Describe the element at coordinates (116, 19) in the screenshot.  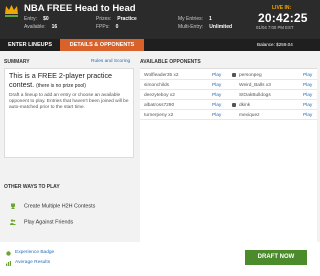
I see `prizes: Prizes: Practice` at that location.